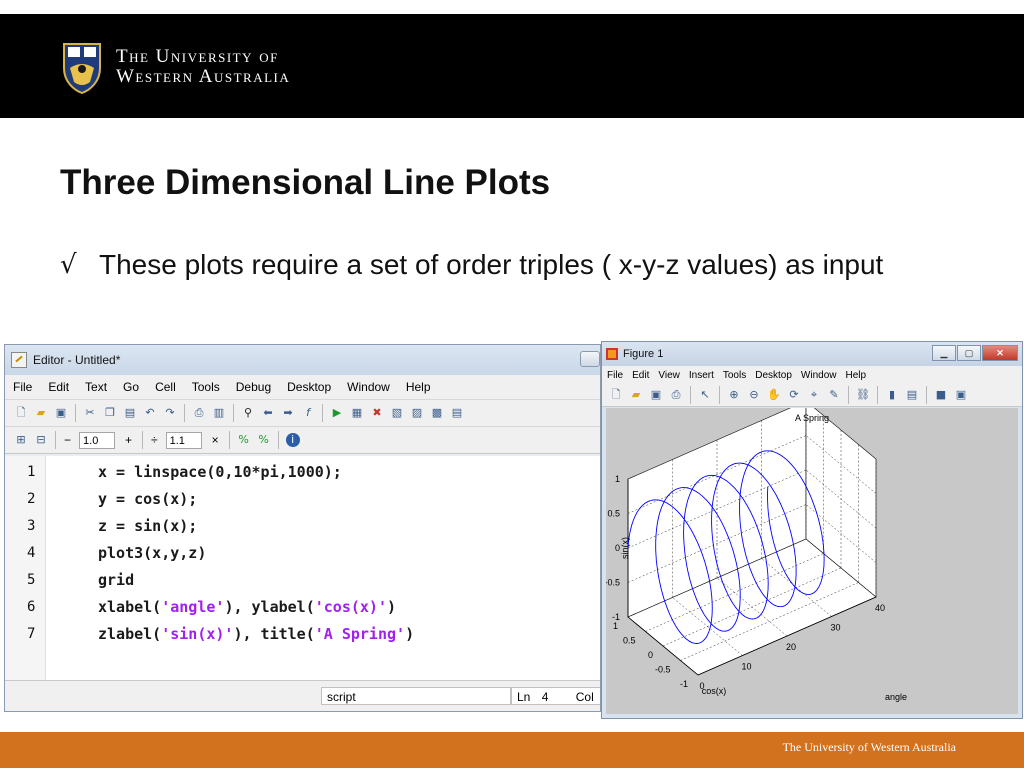 This screenshot has width=1024, height=768. What do you see at coordinates (640, 375) in the screenshot?
I see `fig-menu-edit: Edit` at bounding box center [640, 375].